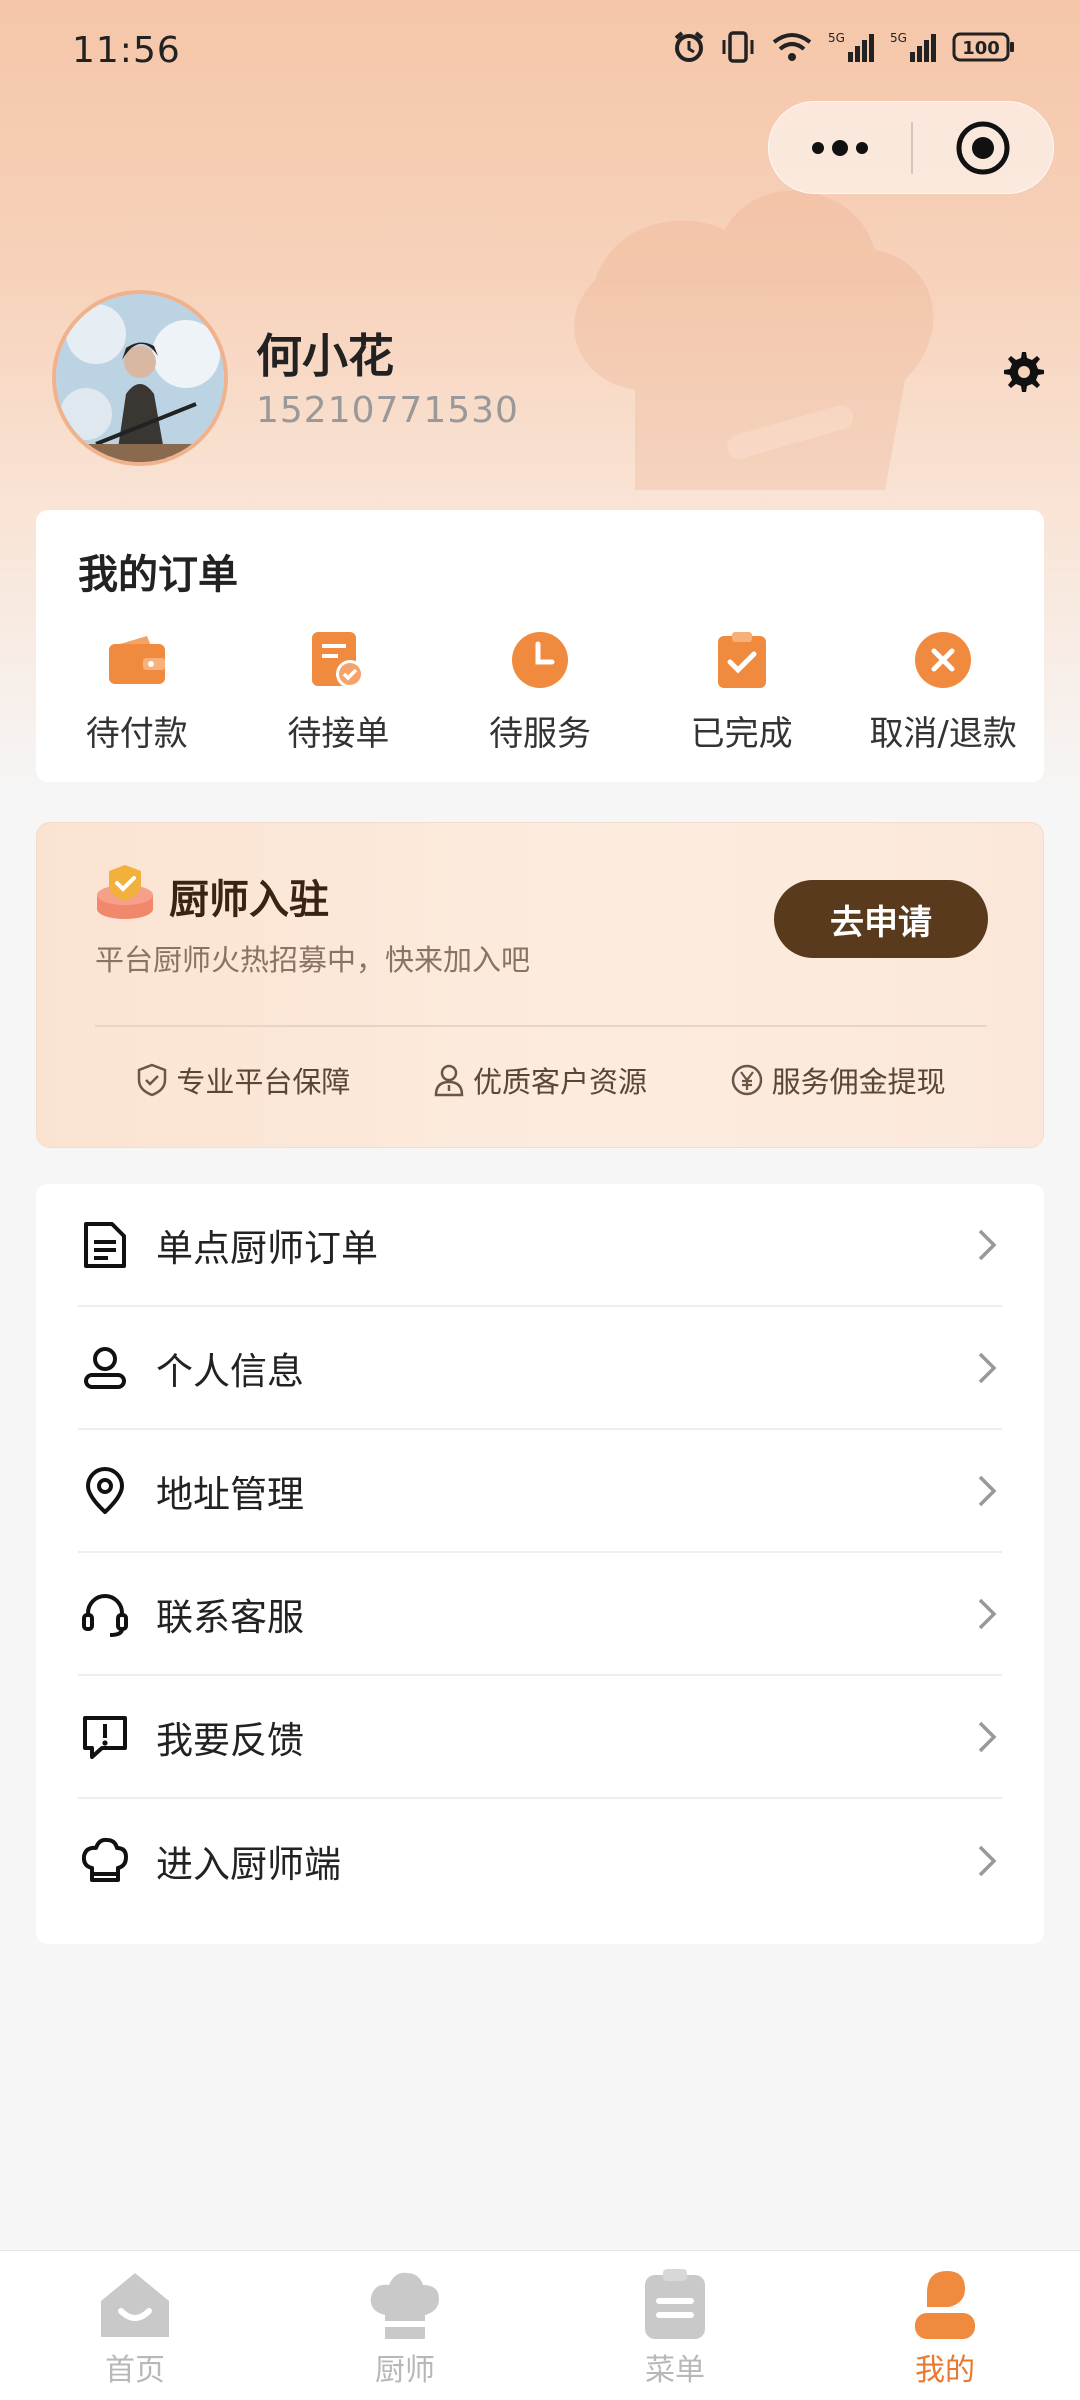  I want to click on alarm-icon, so click(689, 46).